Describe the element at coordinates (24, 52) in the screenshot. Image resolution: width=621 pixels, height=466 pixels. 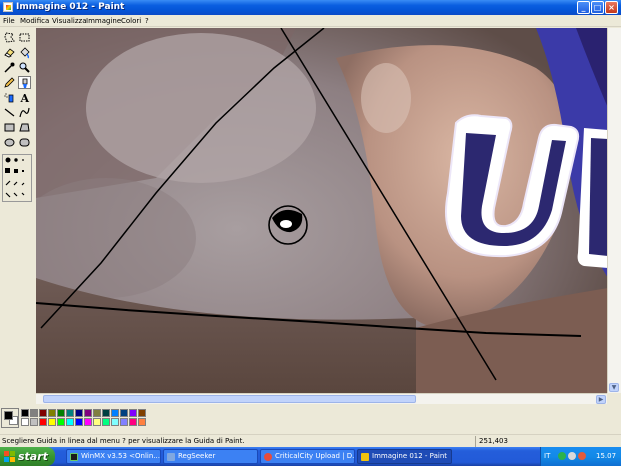
I see `fill-icon` at that location.